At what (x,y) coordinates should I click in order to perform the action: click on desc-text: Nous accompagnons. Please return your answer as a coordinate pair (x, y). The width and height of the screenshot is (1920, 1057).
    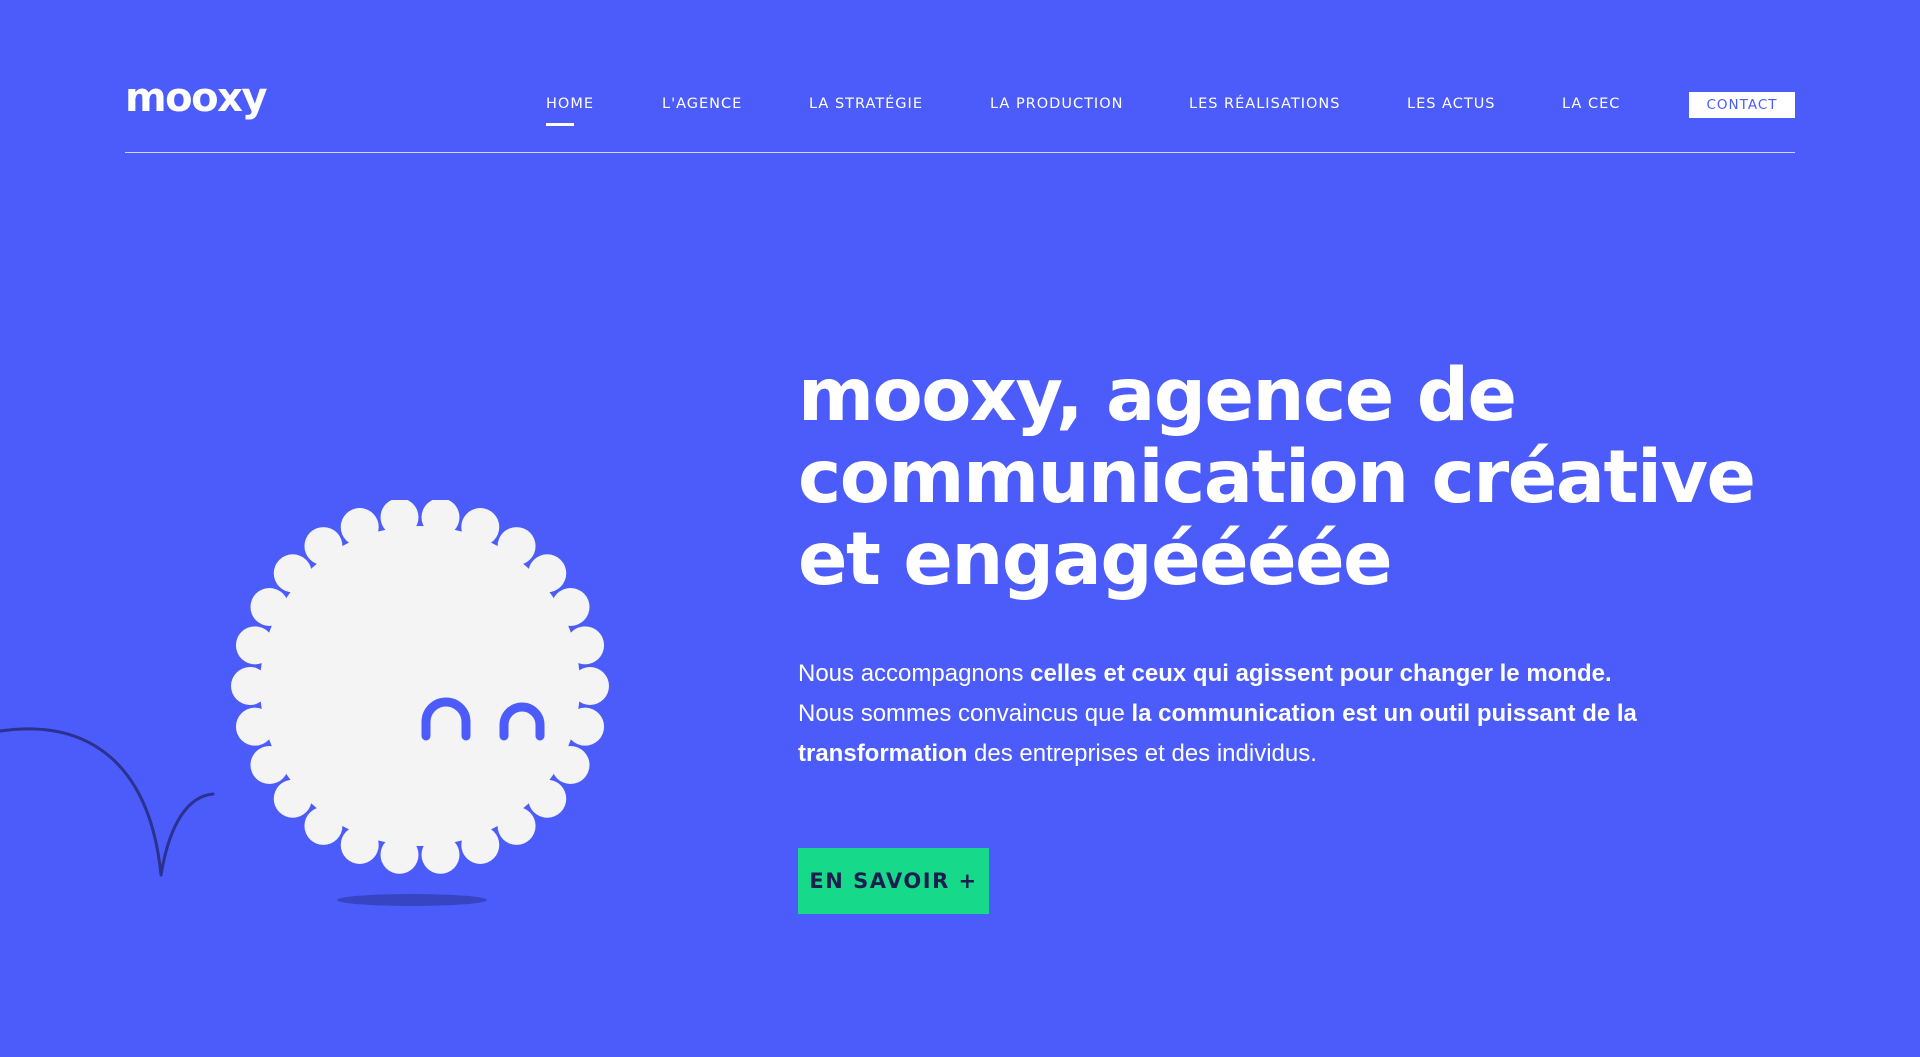
    Looking at the image, I should click on (914, 673).